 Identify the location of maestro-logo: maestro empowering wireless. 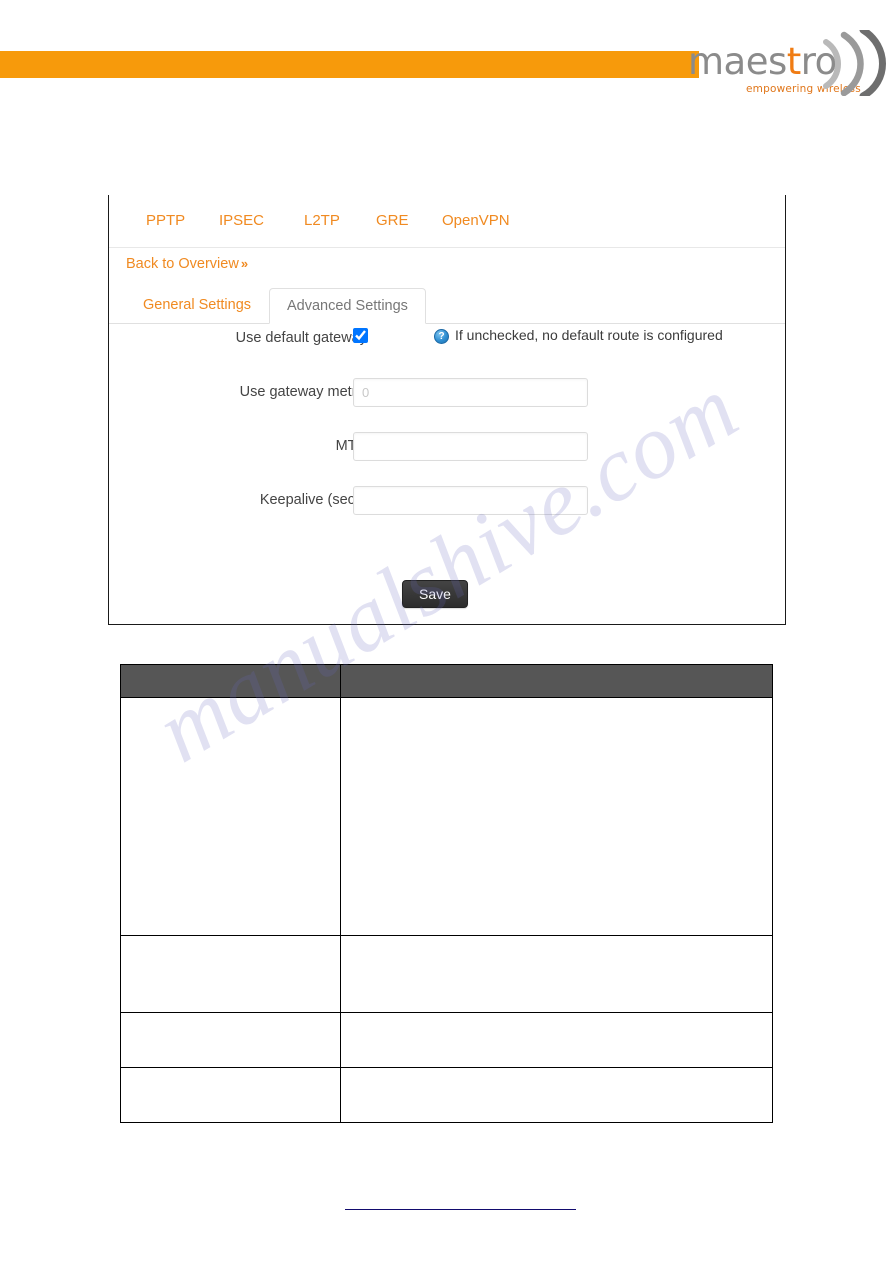
(782, 64).